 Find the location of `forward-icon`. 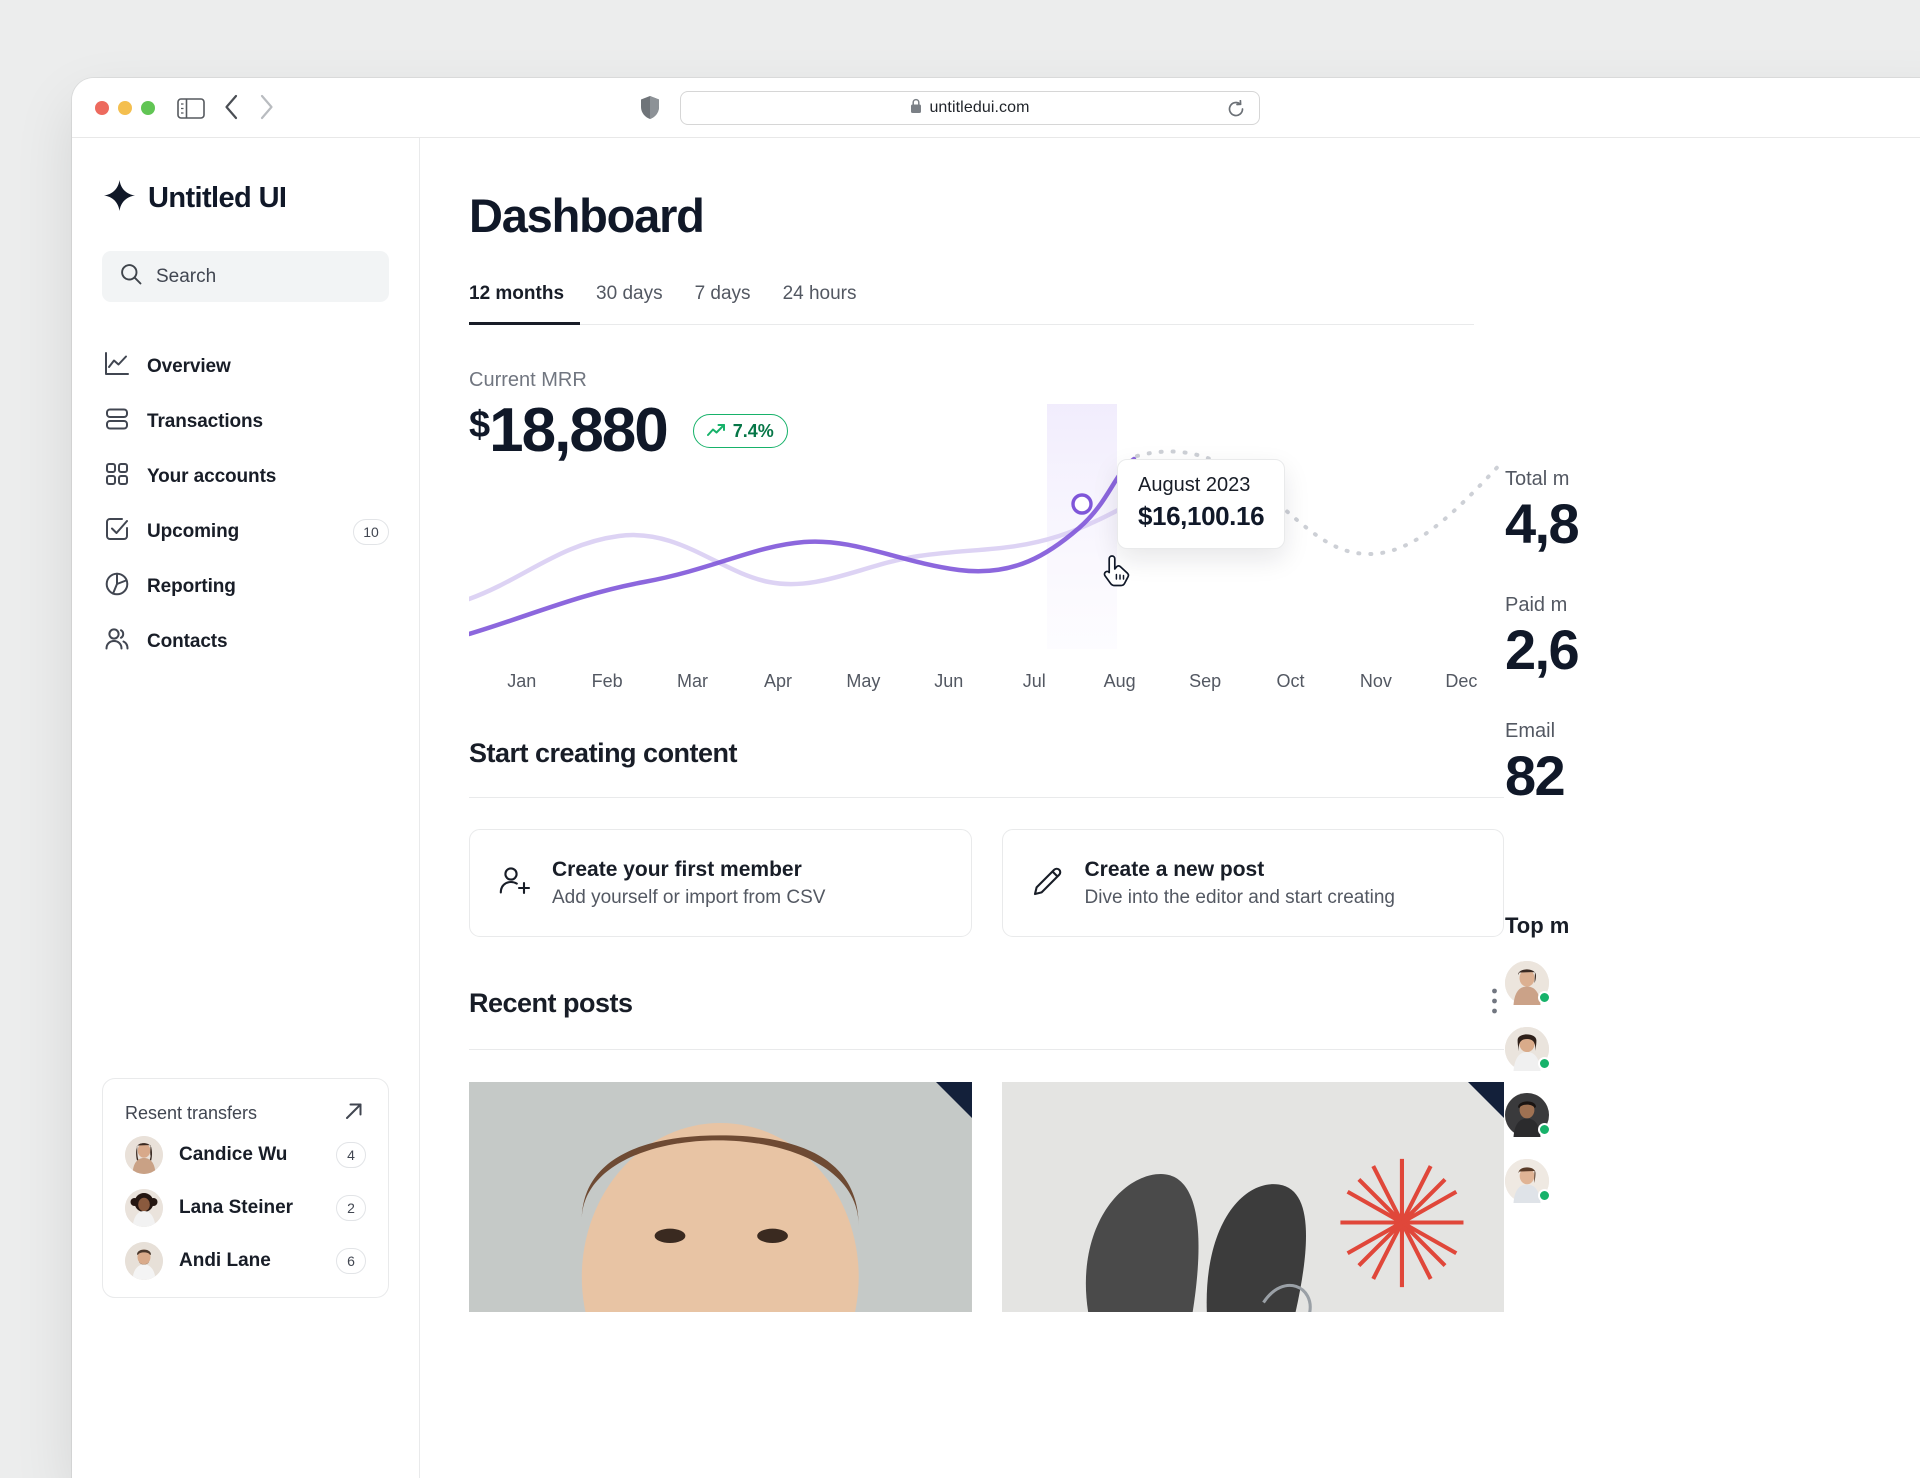

forward-icon is located at coordinates (266, 109).